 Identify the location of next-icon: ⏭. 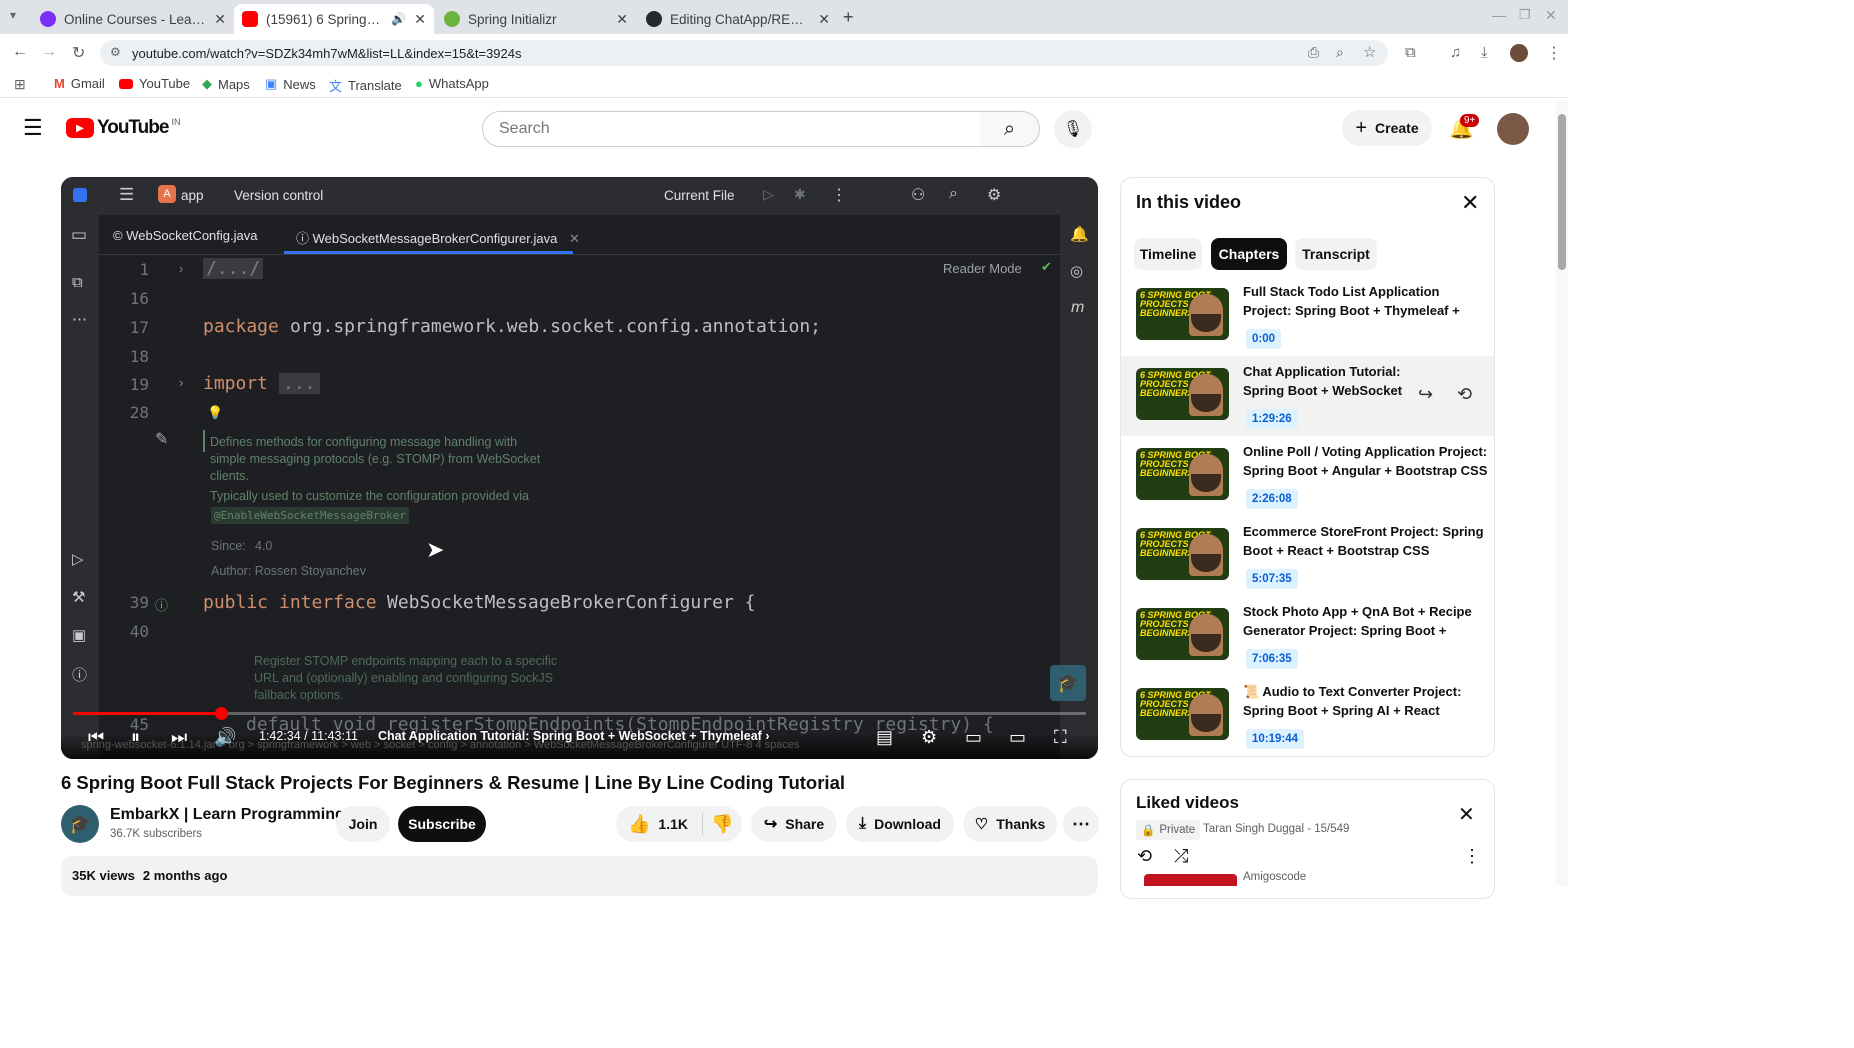
(179, 737).